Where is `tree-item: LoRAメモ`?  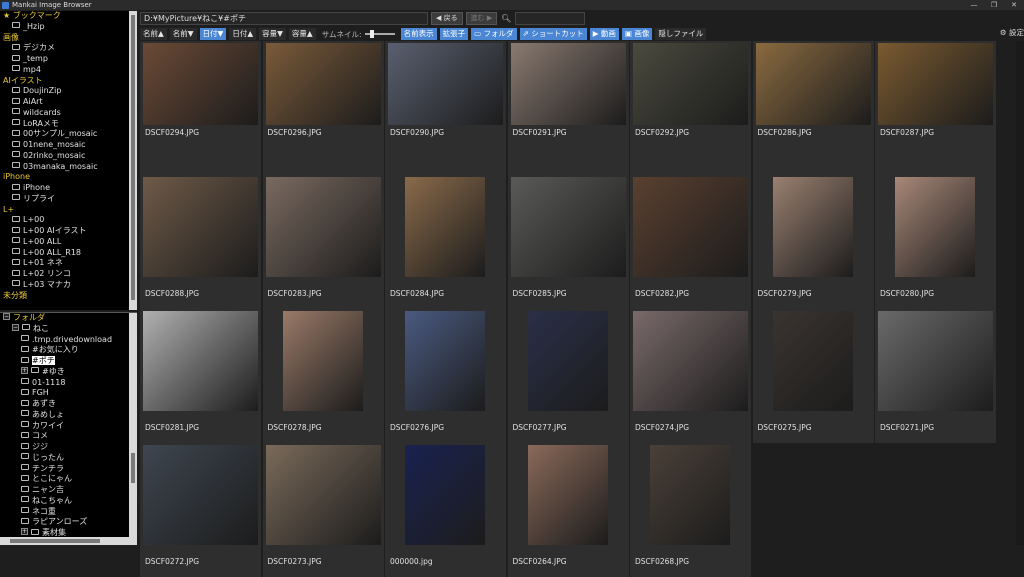
tree-item: LoRAメモ is located at coordinates (68, 124).